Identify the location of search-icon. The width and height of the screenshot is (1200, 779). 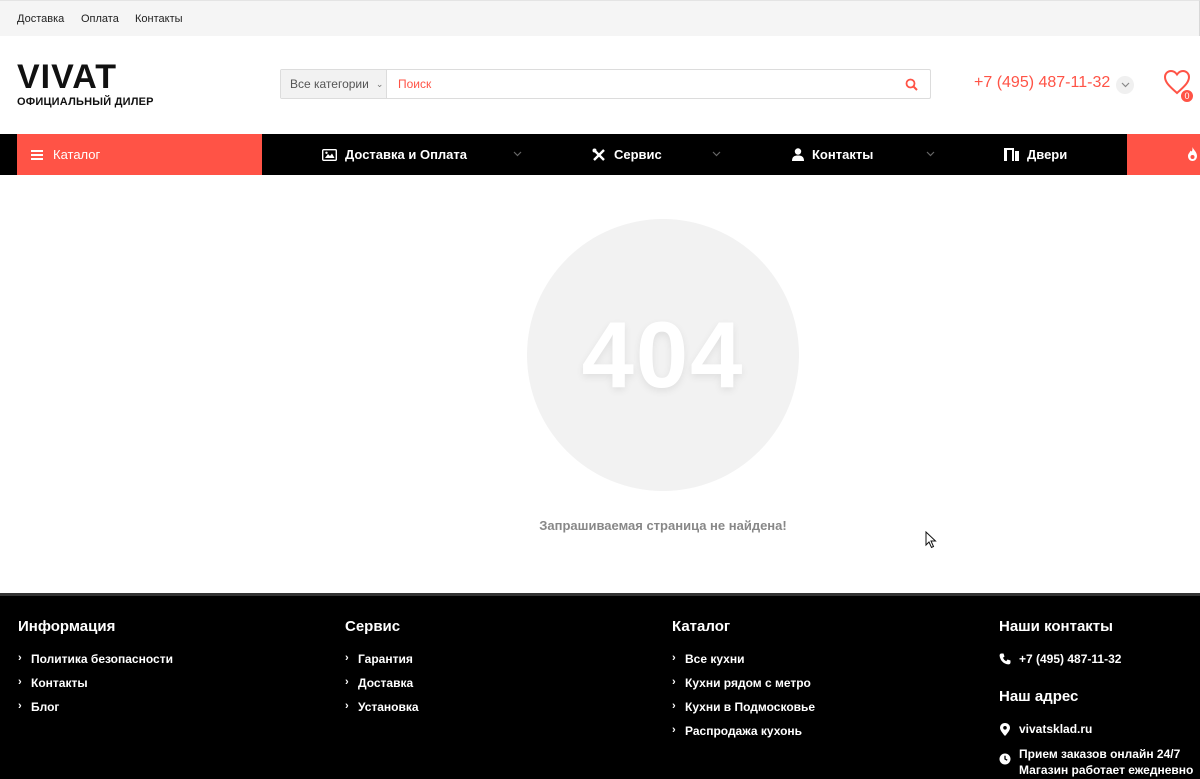
(911, 84).